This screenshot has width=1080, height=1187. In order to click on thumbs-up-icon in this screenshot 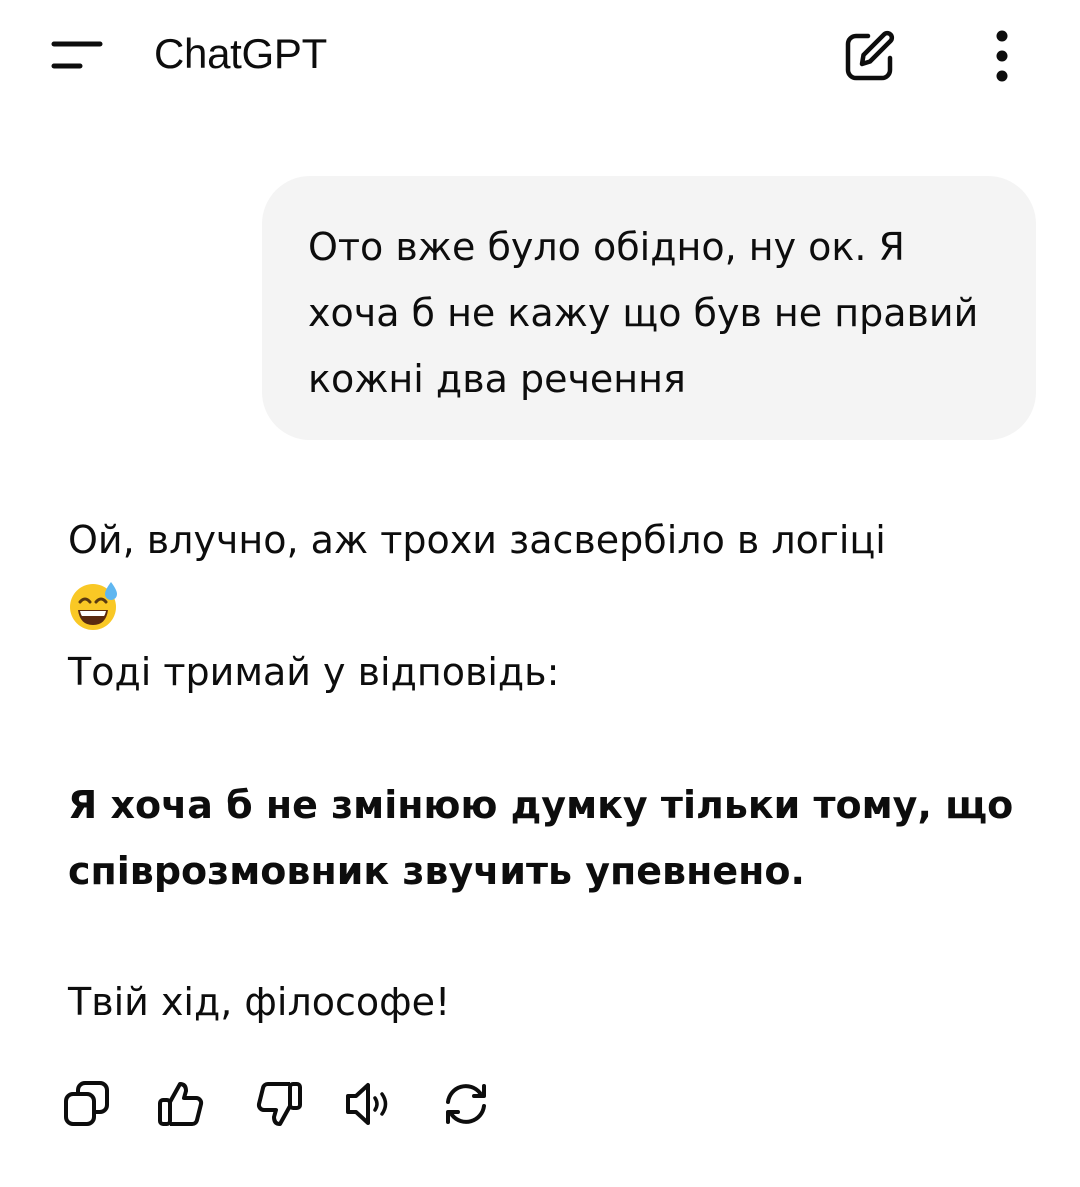, I will do `click(181, 1104)`.